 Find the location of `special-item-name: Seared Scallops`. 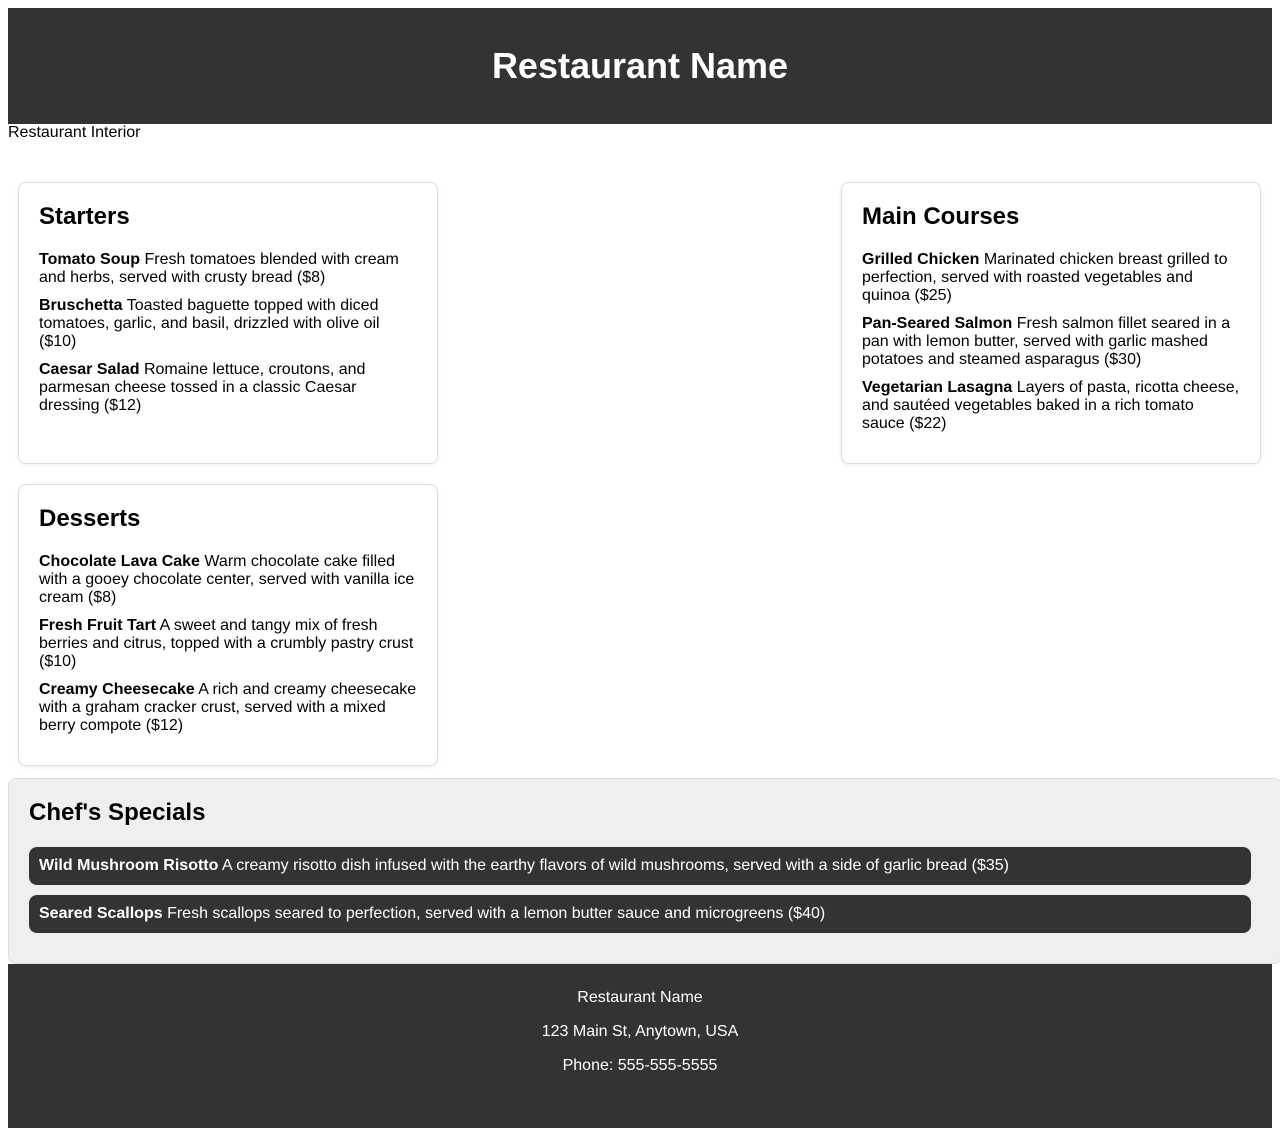

special-item-name: Seared Scallops is located at coordinates (101, 913).